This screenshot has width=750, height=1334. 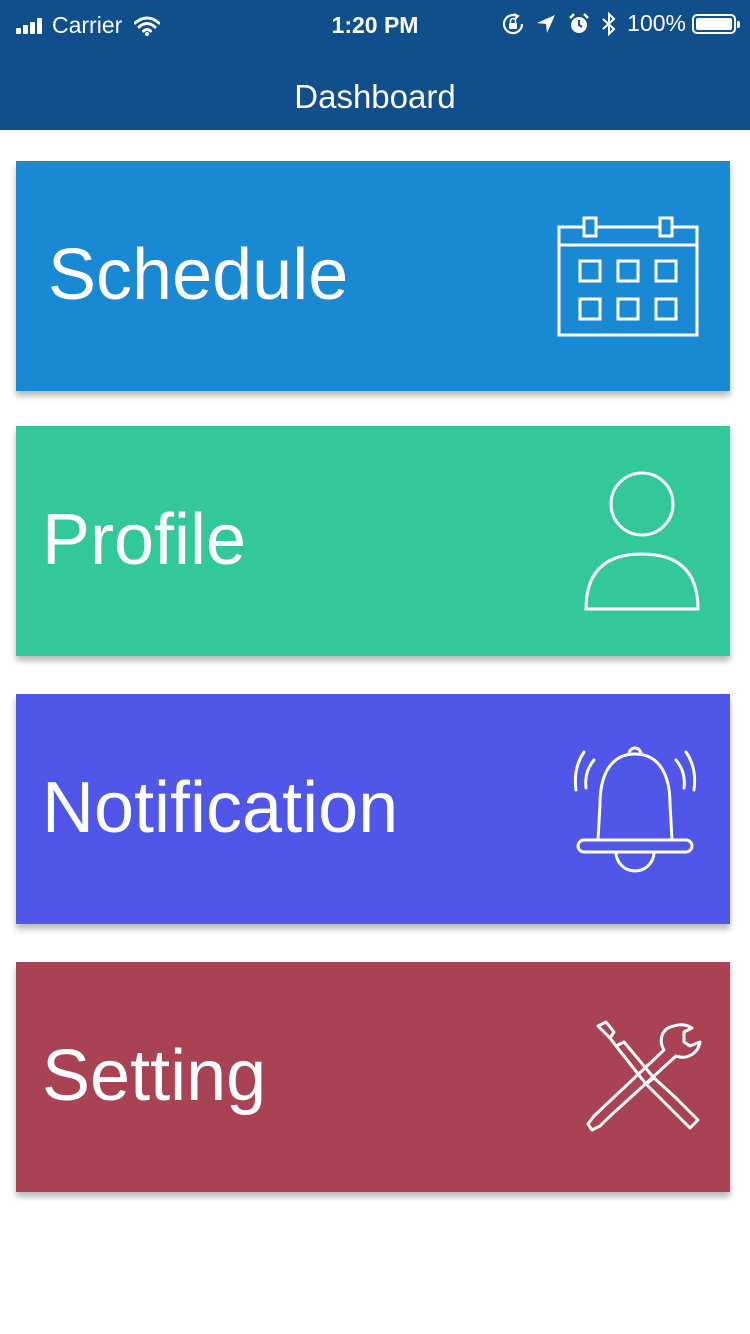 I want to click on orientation-lock-icon, so click(x=513, y=23).